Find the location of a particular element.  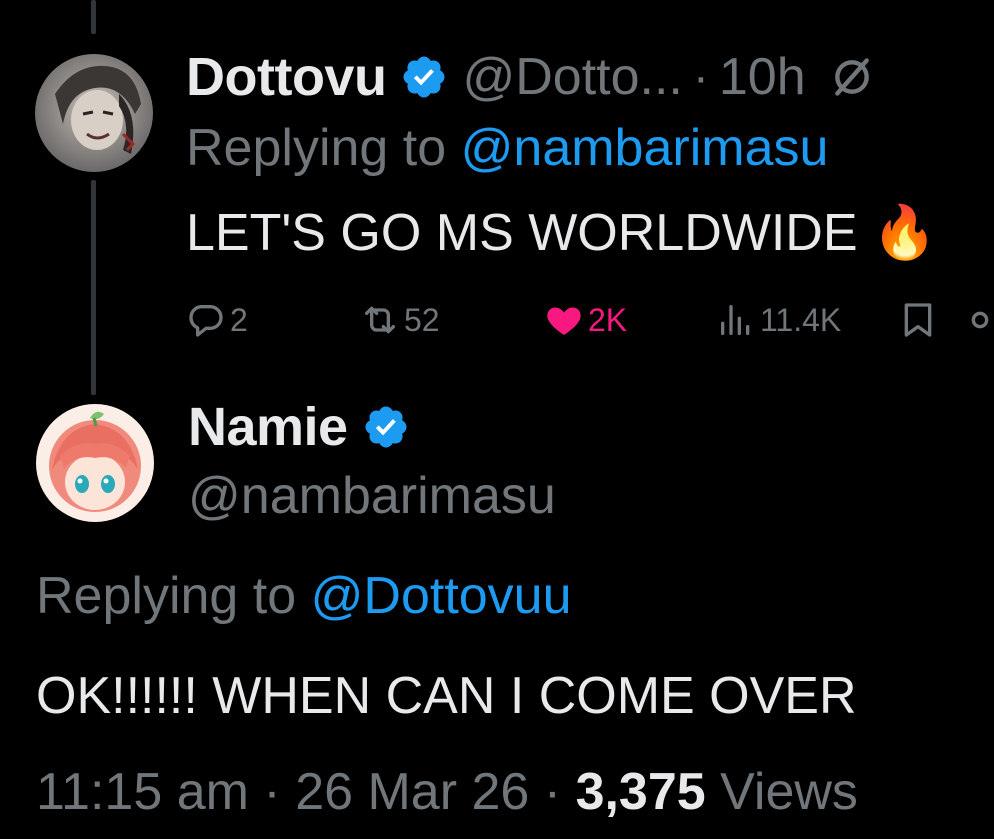

views-icon is located at coordinates (735, 320).